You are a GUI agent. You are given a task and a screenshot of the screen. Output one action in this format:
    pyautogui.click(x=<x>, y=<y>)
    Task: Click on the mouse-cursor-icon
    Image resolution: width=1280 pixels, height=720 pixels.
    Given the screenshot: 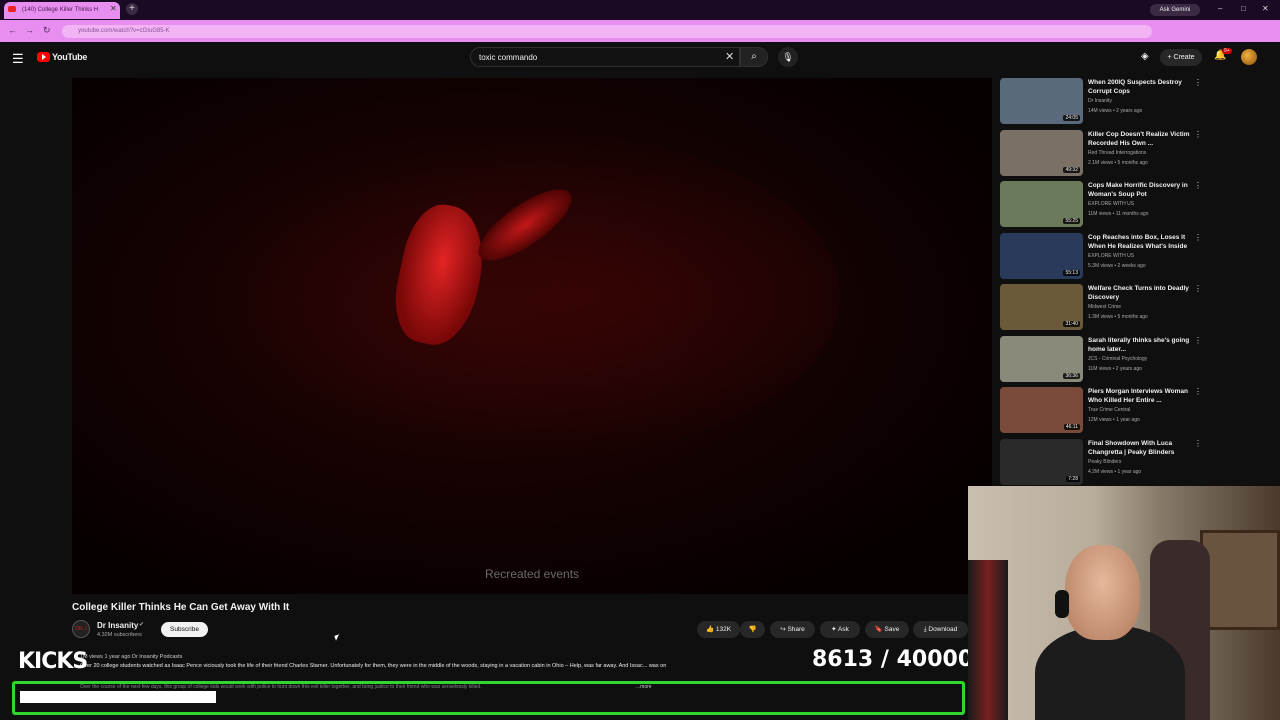 What is the action you would take?
    pyautogui.click(x=337, y=637)
    